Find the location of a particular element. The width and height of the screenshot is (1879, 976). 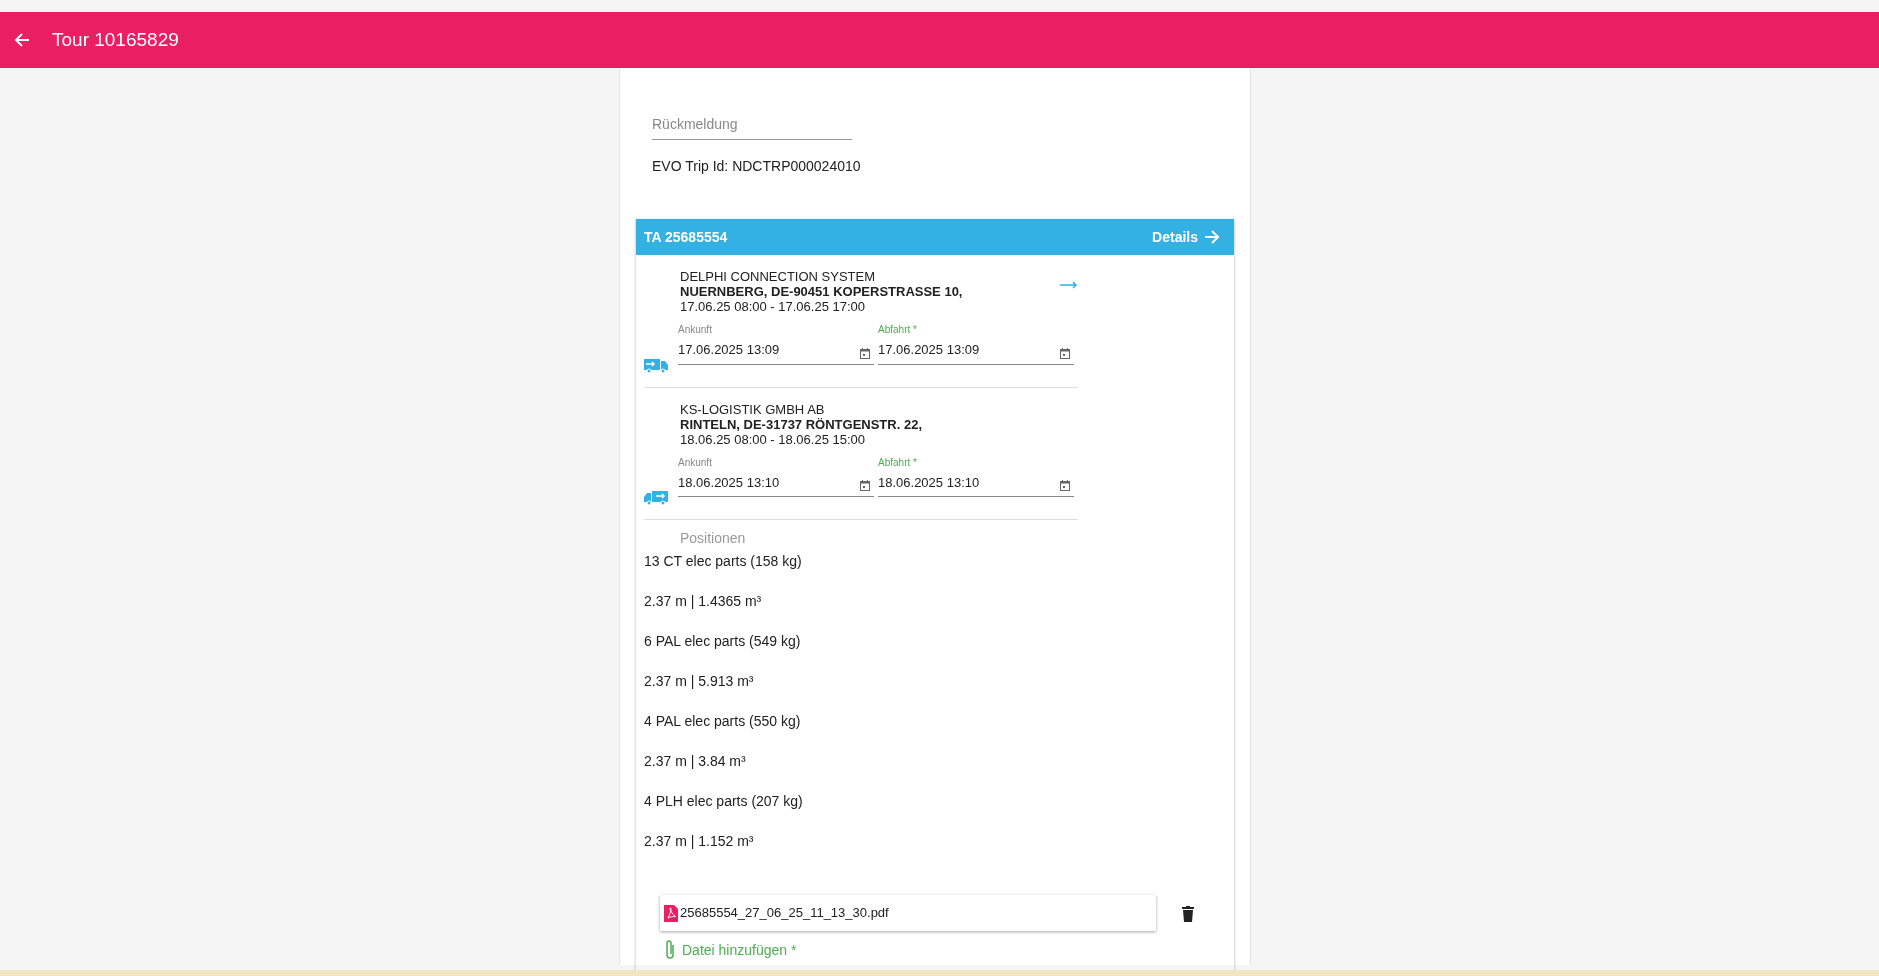

trash-icon is located at coordinates (1188, 913).